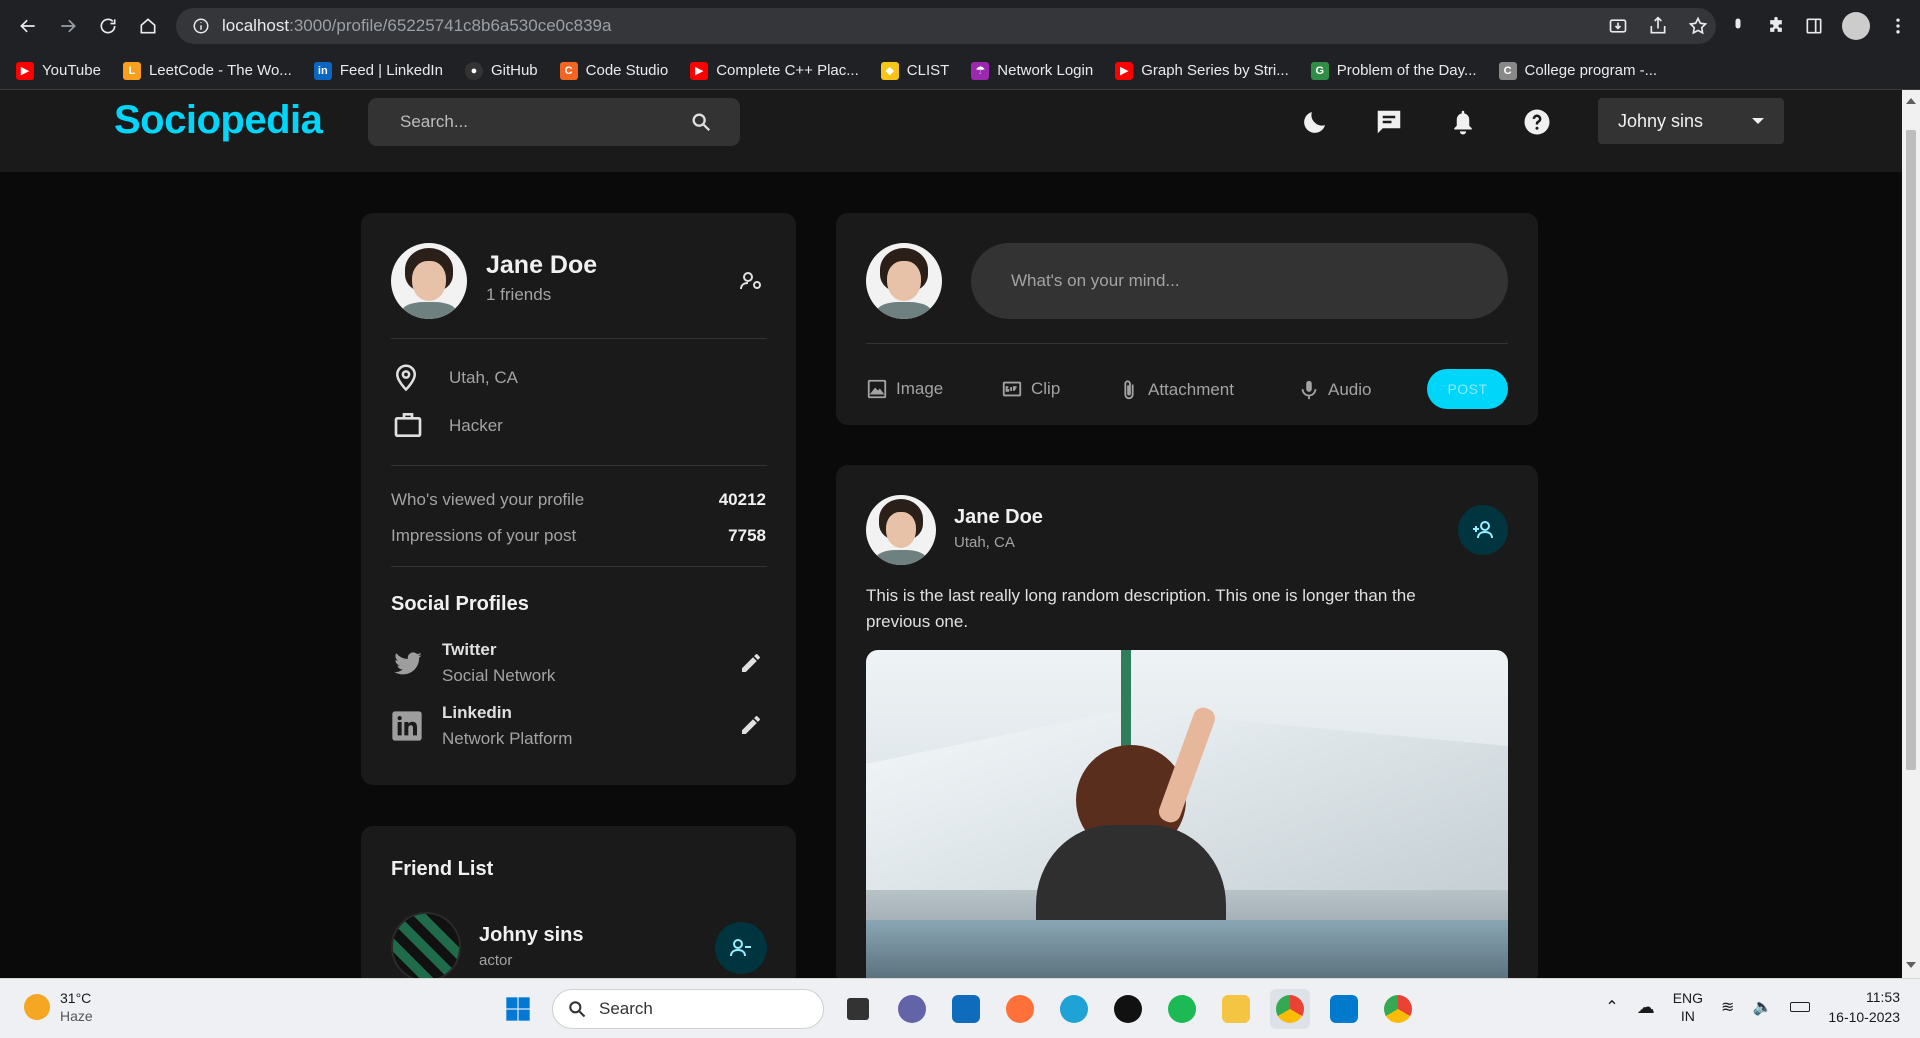  Describe the element at coordinates (1176, 390) in the screenshot. I see `attachment-action: Attachment` at that location.